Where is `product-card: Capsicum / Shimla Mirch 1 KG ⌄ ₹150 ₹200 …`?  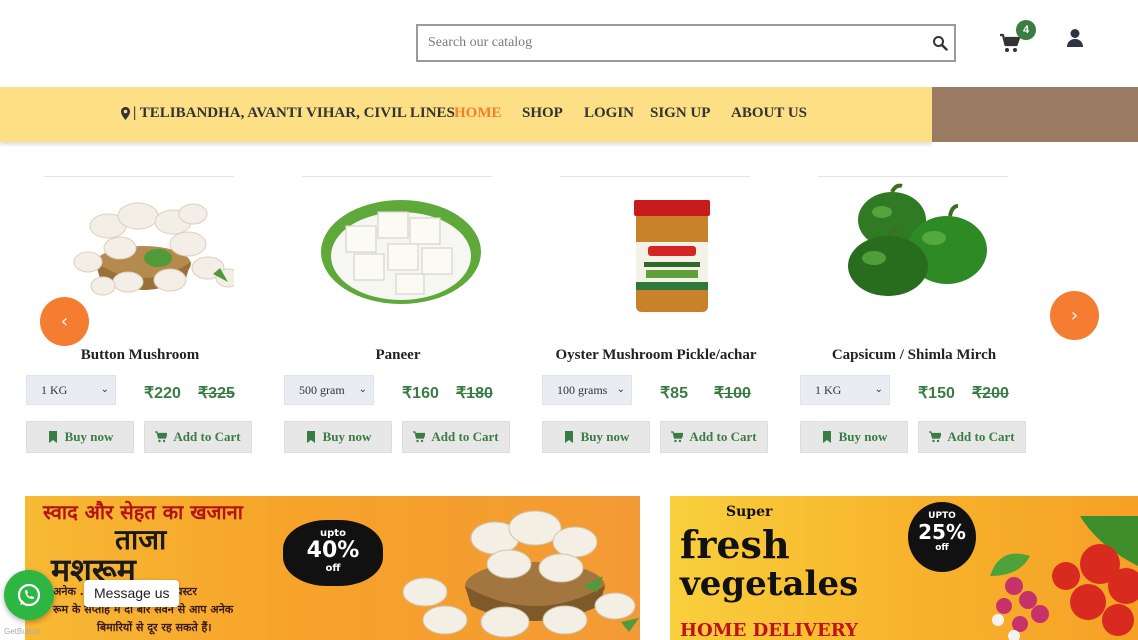
product-card: Capsicum / Shimla Mirch 1 KG ⌄ ₹150 ₹200 … is located at coordinates (915, 321).